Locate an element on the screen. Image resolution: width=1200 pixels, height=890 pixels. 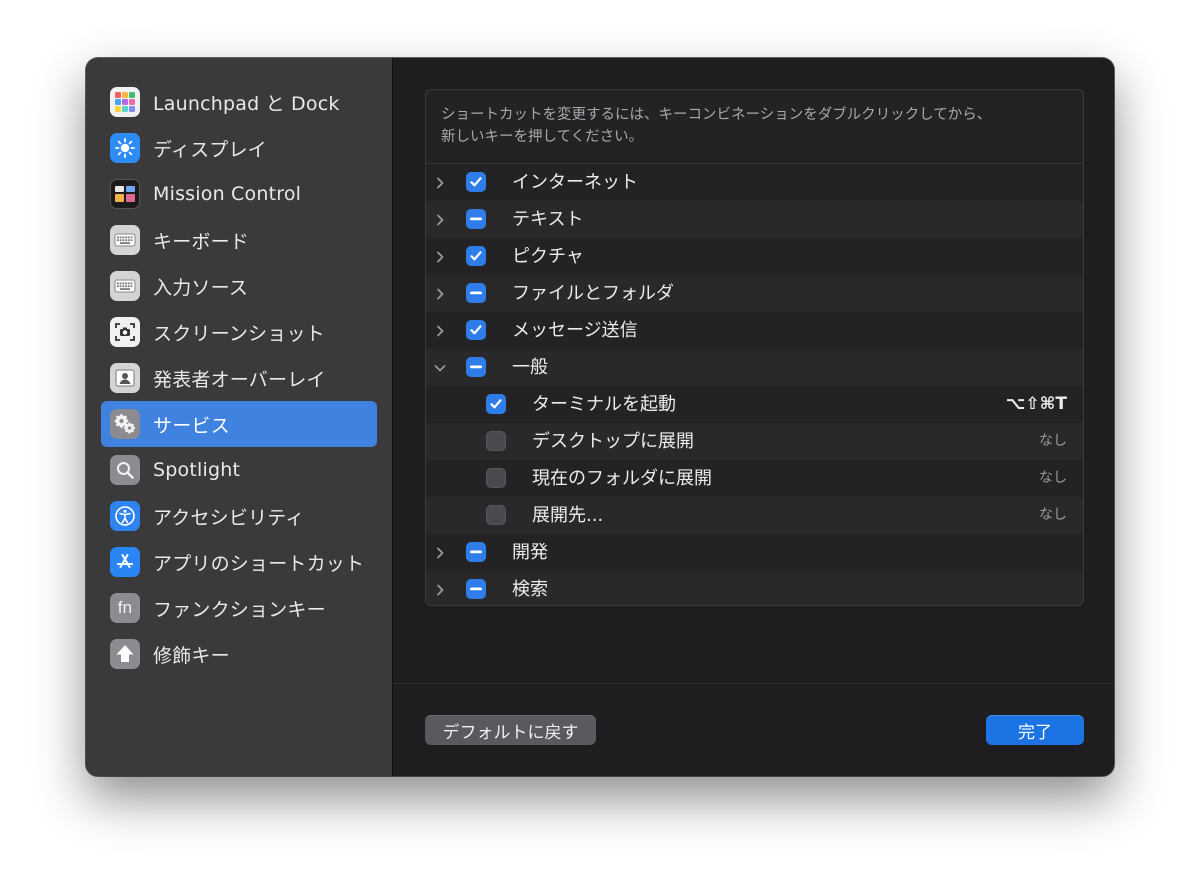
service-item-row: デスクトップに展開 なし is located at coordinates (754, 441).